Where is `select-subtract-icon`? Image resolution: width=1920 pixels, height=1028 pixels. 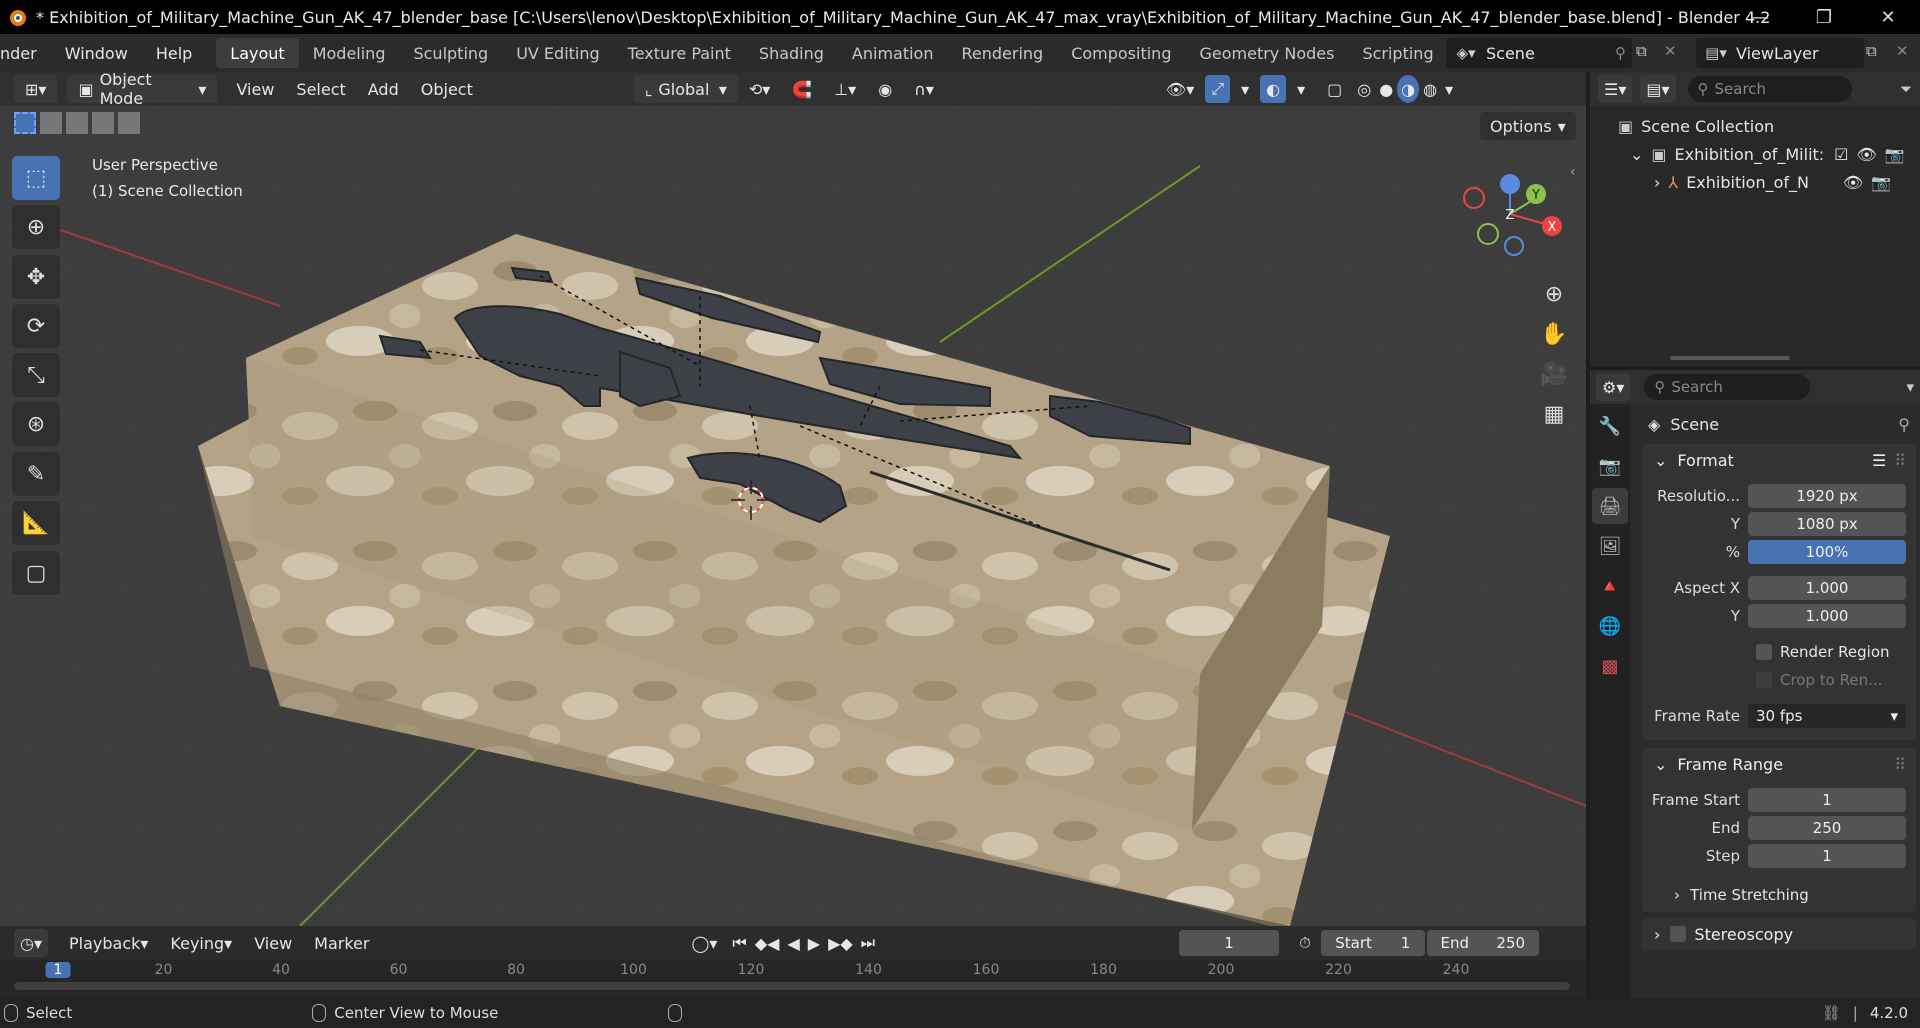 select-subtract-icon is located at coordinates (77, 123).